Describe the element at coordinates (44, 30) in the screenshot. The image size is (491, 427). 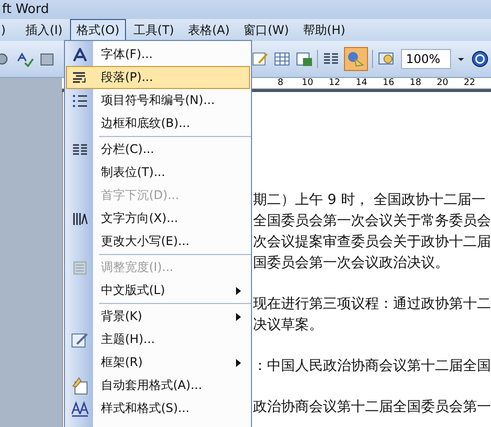
I see `menu-item: 插入(I)` at that location.